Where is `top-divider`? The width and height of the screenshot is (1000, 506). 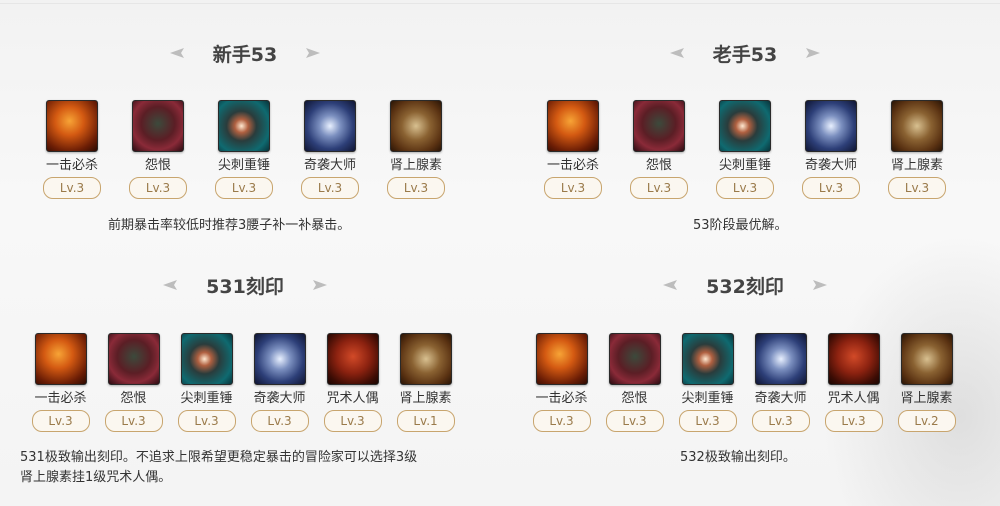
top-divider is located at coordinates (500, 3).